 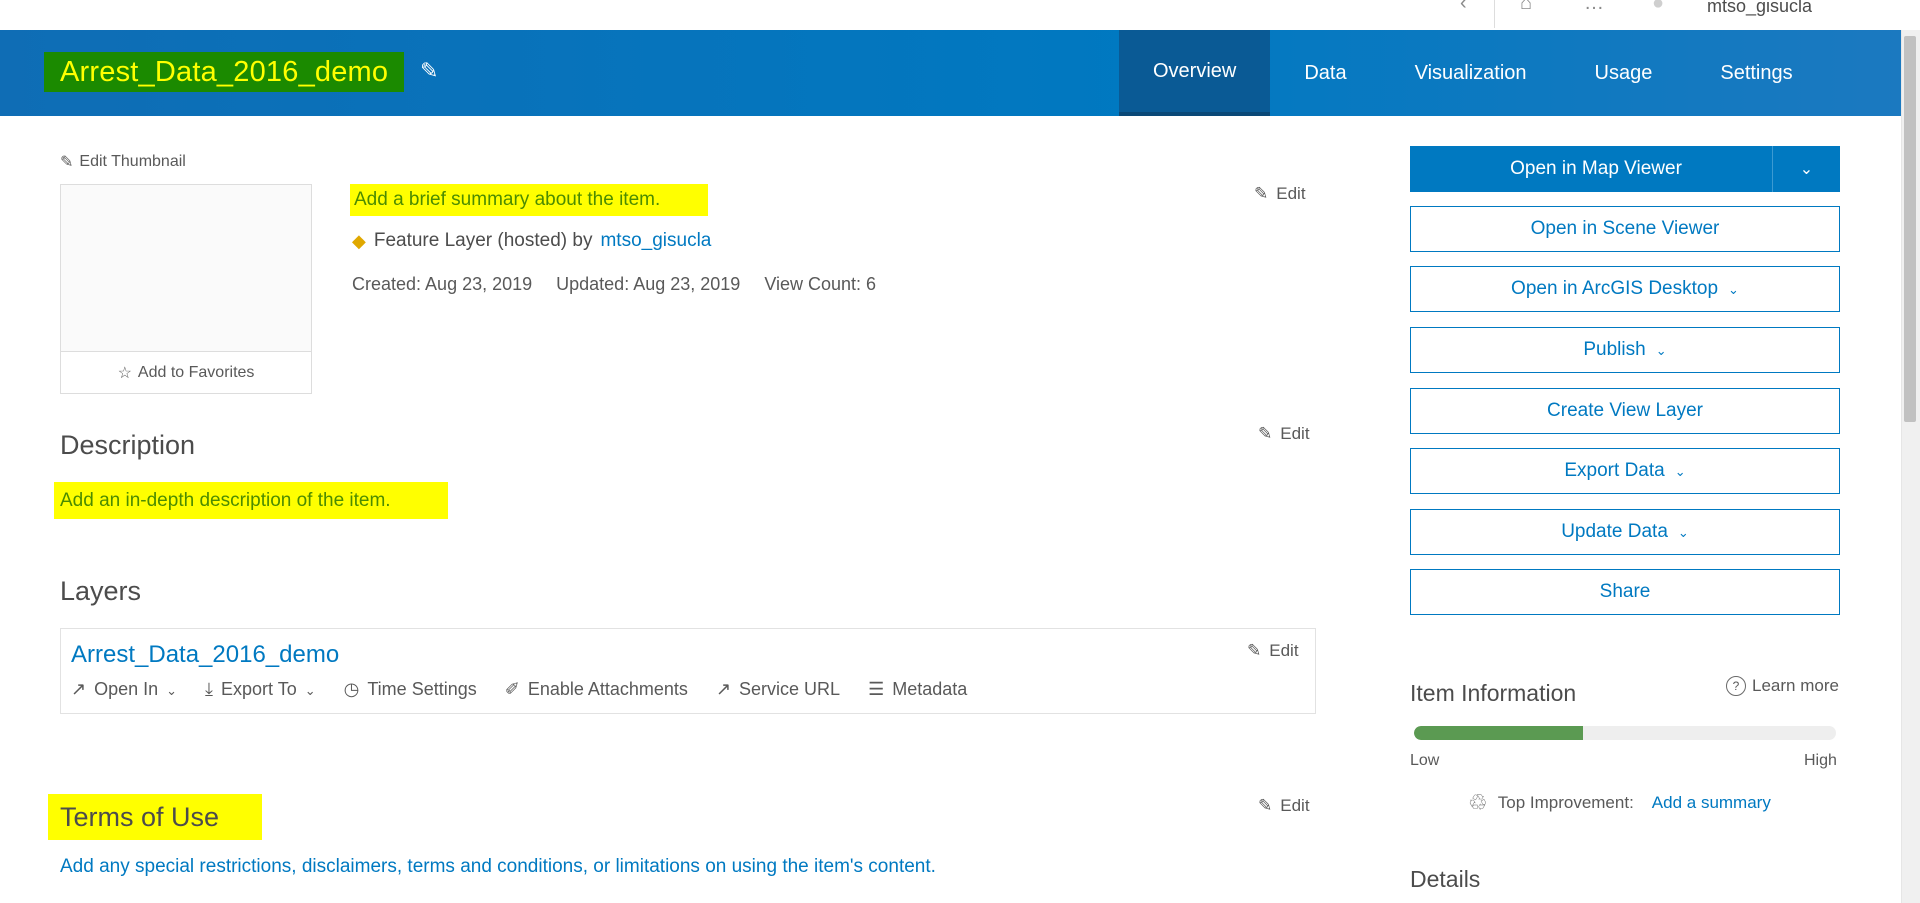 What do you see at coordinates (930, 689) in the screenshot?
I see `metadata-label: Metadata` at bounding box center [930, 689].